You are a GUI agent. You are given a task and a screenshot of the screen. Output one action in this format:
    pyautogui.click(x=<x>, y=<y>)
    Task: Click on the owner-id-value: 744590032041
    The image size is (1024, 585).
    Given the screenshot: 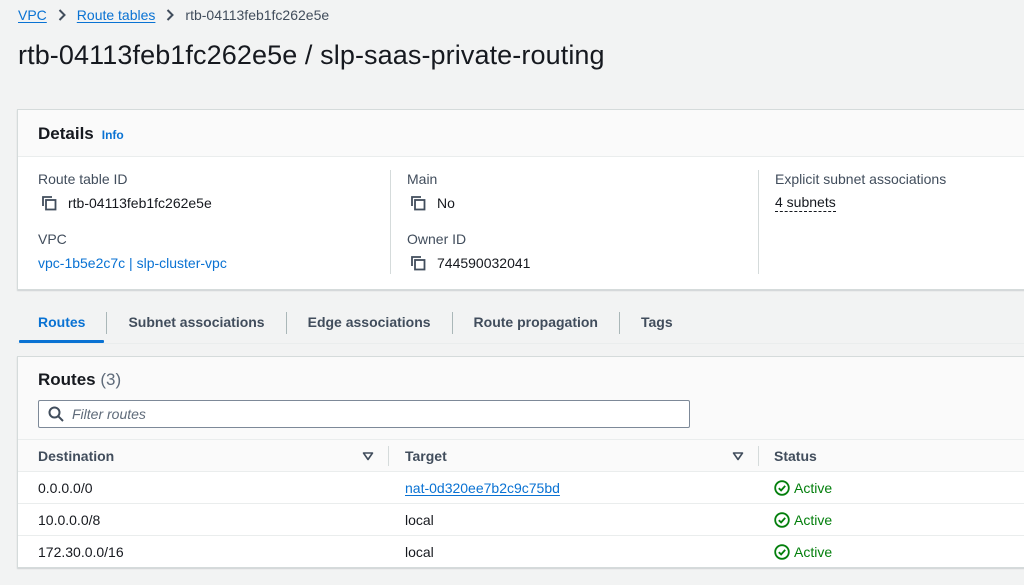 What is the action you would take?
    pyautogui.click(x=468, y=263)
    